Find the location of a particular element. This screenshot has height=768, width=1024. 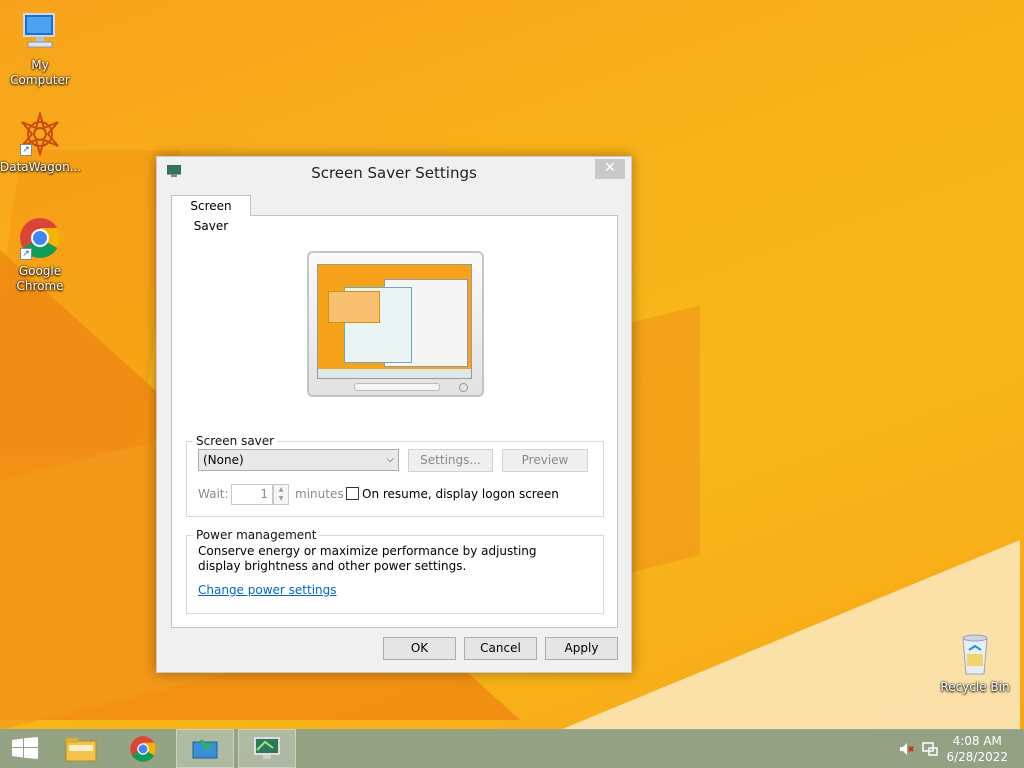

close-button: ✕ is located at coordinates (610, 169).